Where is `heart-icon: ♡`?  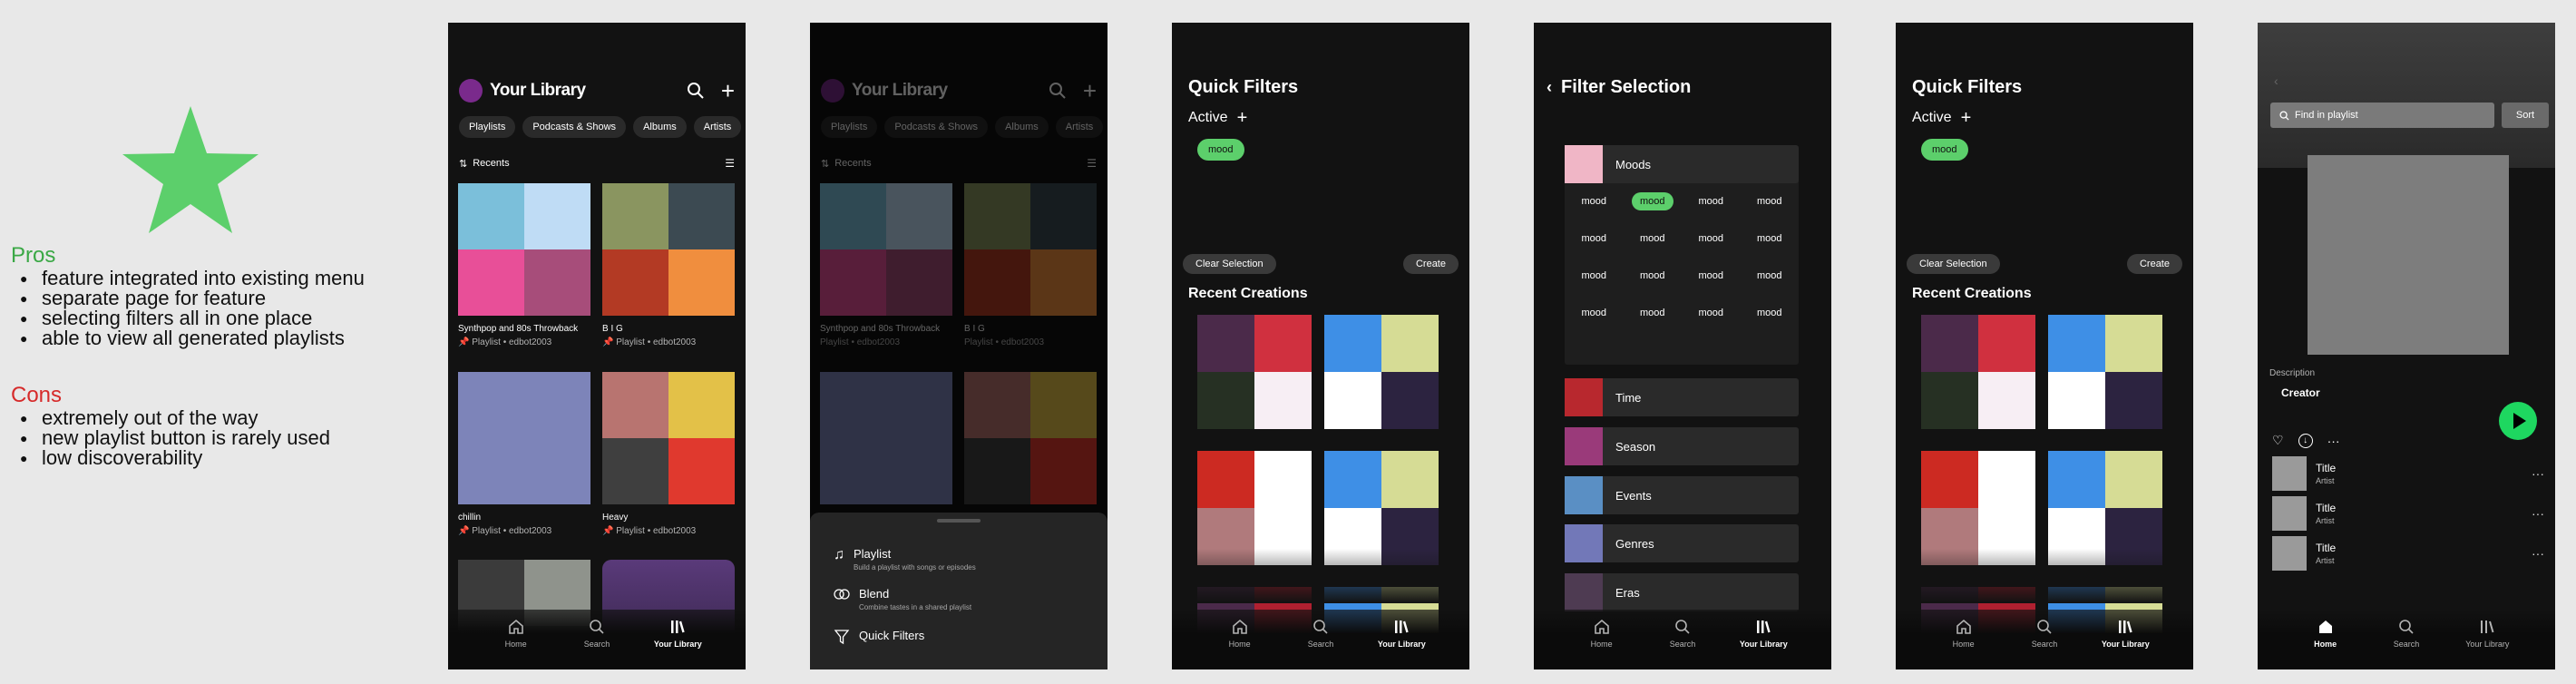
heart-icon: ♡ is located at coordinates (2278, 440).